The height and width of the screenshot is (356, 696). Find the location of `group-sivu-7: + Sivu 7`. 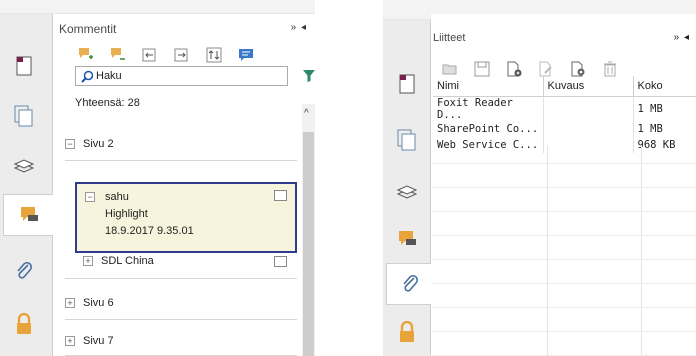

group-sivu-7: + Sivu 7 is located at coordinates (181, 341).